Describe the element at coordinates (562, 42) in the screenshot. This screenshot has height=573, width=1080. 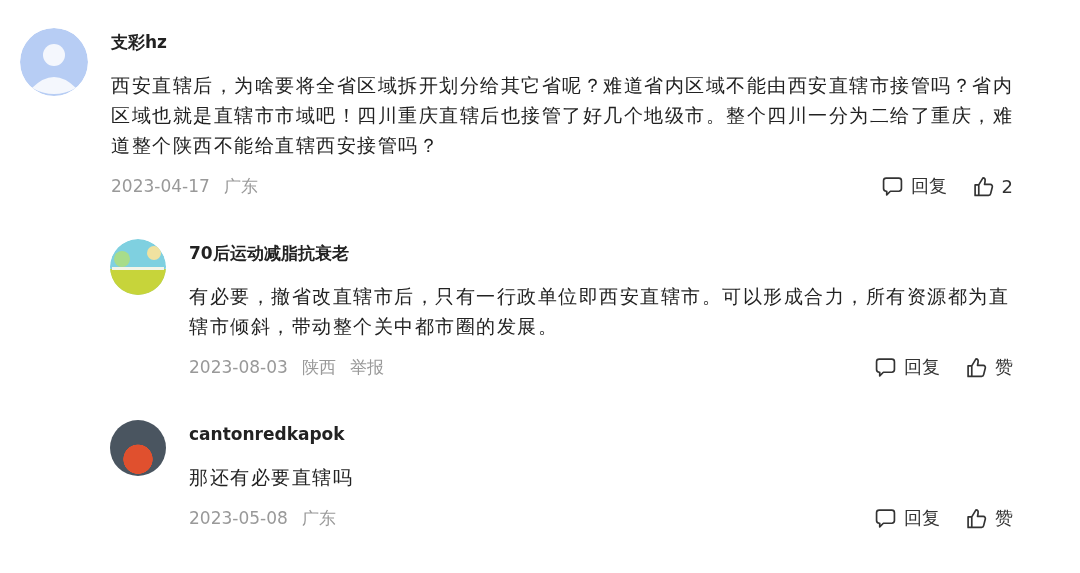
I see `username: 支彩hz` at that location.